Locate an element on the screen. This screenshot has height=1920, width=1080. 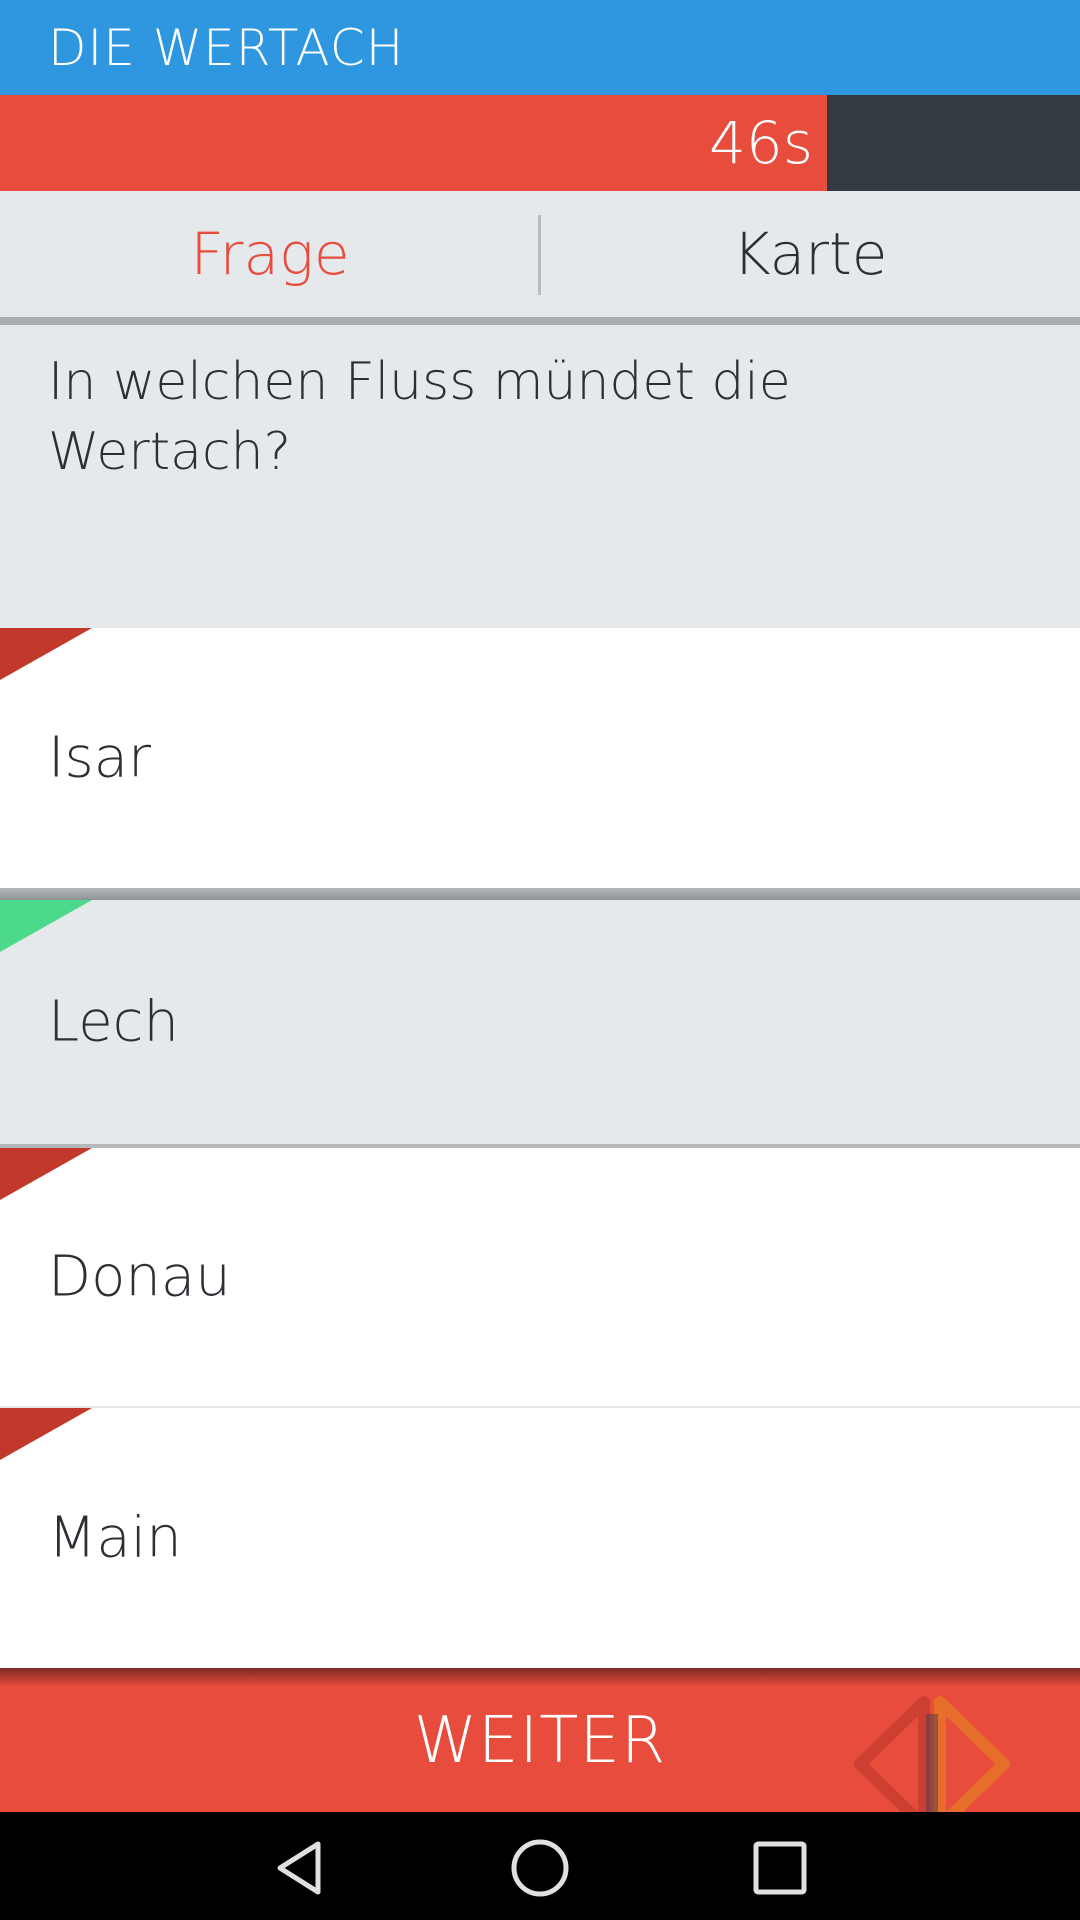
timer-progress-fill: 46s is located at coordinates (413, 143).